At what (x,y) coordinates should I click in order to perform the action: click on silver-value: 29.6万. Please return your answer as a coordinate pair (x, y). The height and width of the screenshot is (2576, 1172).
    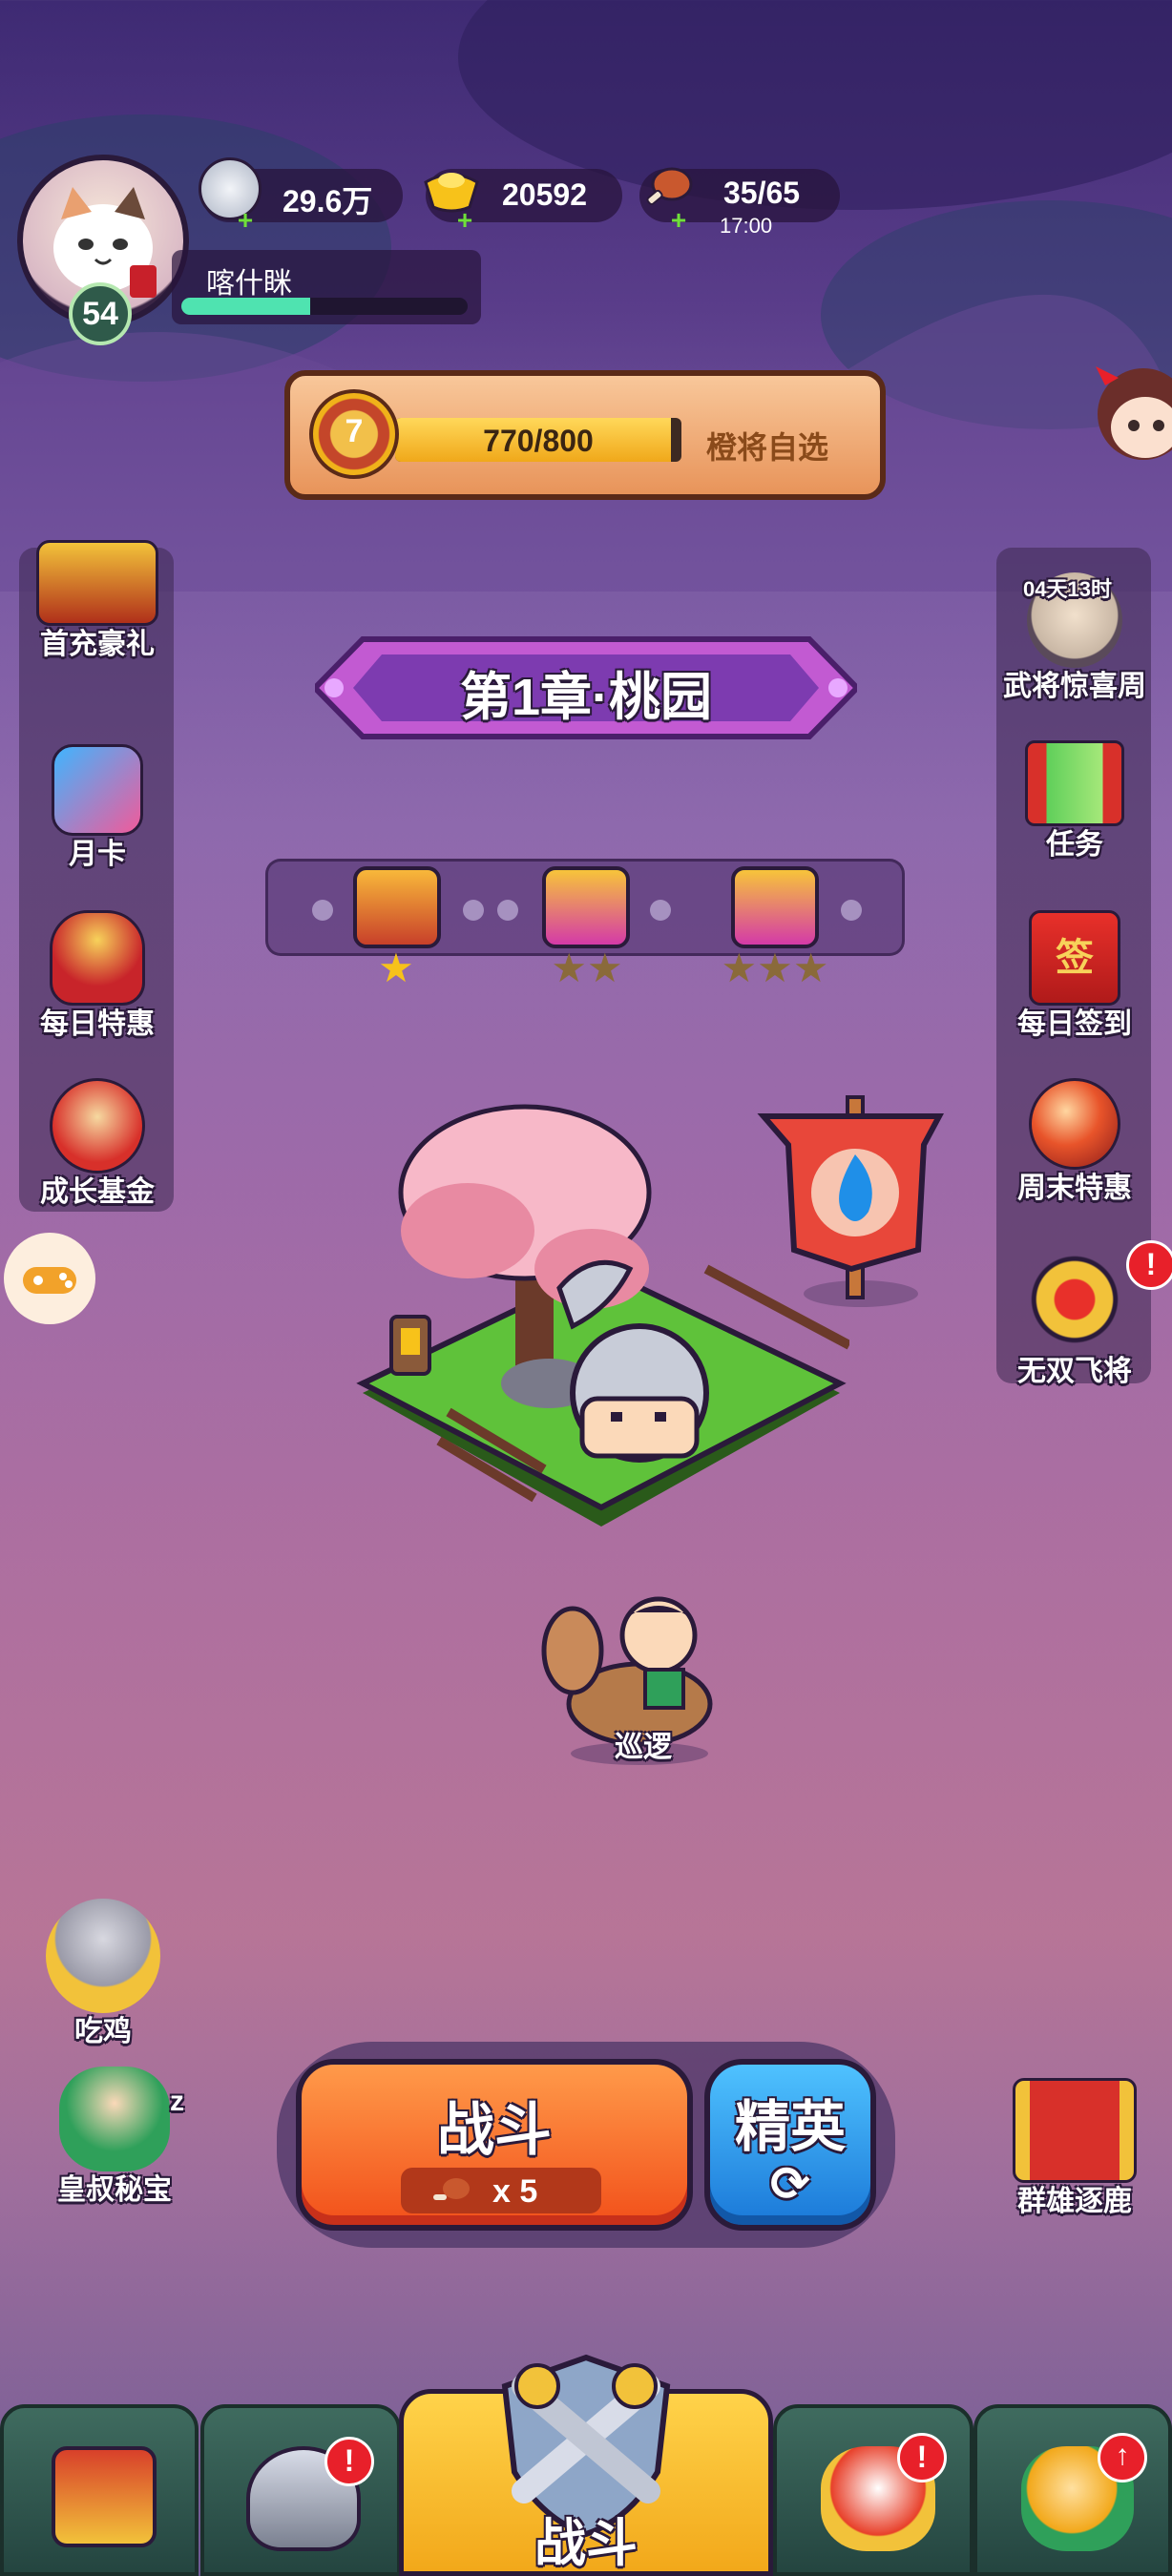
    Looking at the image, I should click on (328, 201).